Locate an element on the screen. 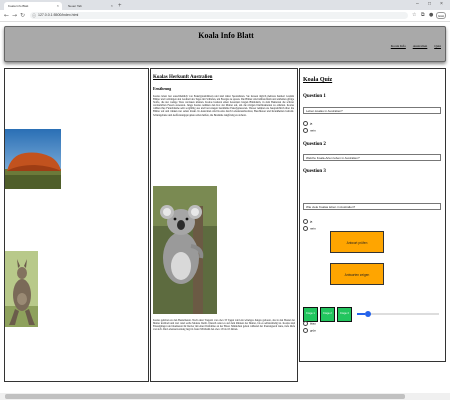 The height and width of the screenshot is (400, 450). address-text: 127.0.0.1:5500/index.html is located at coordinates (58, 15).